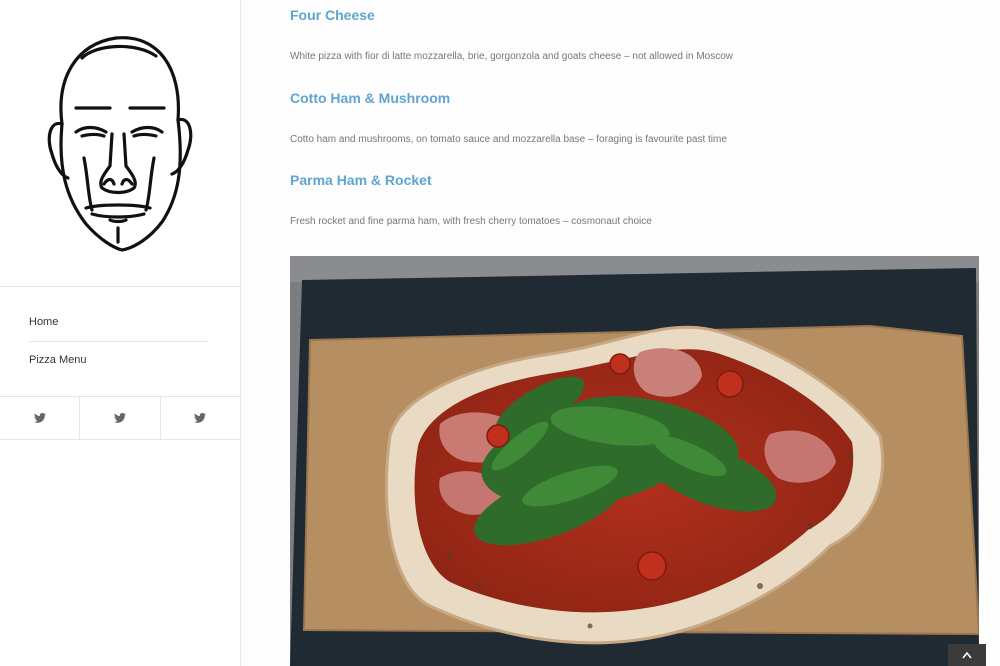 This screenshot has height=666, width=1000. I want to click on nav-divider, so click(119, 341).